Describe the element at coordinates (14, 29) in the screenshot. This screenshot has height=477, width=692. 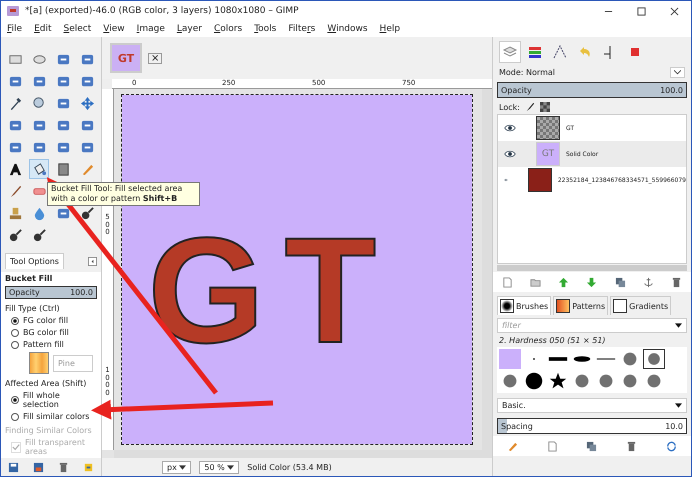
I see `menu-item: File` at that location.